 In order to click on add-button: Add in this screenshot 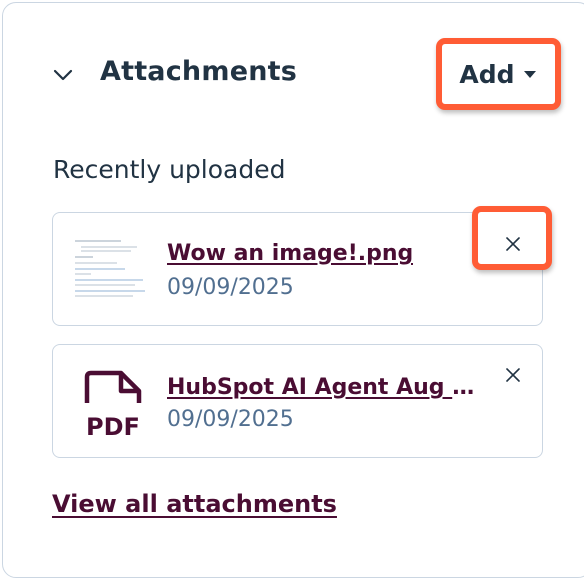, I will do `click(498, 74)`.